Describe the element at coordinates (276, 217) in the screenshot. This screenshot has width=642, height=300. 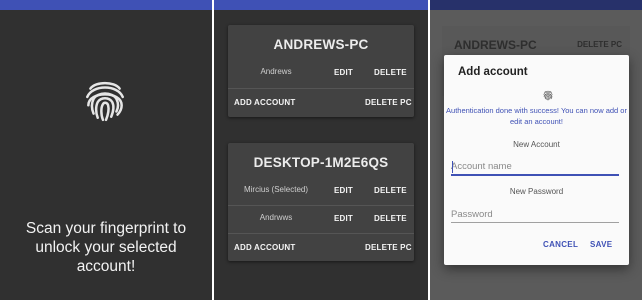
I see `account-name: Andrwws` at that location.